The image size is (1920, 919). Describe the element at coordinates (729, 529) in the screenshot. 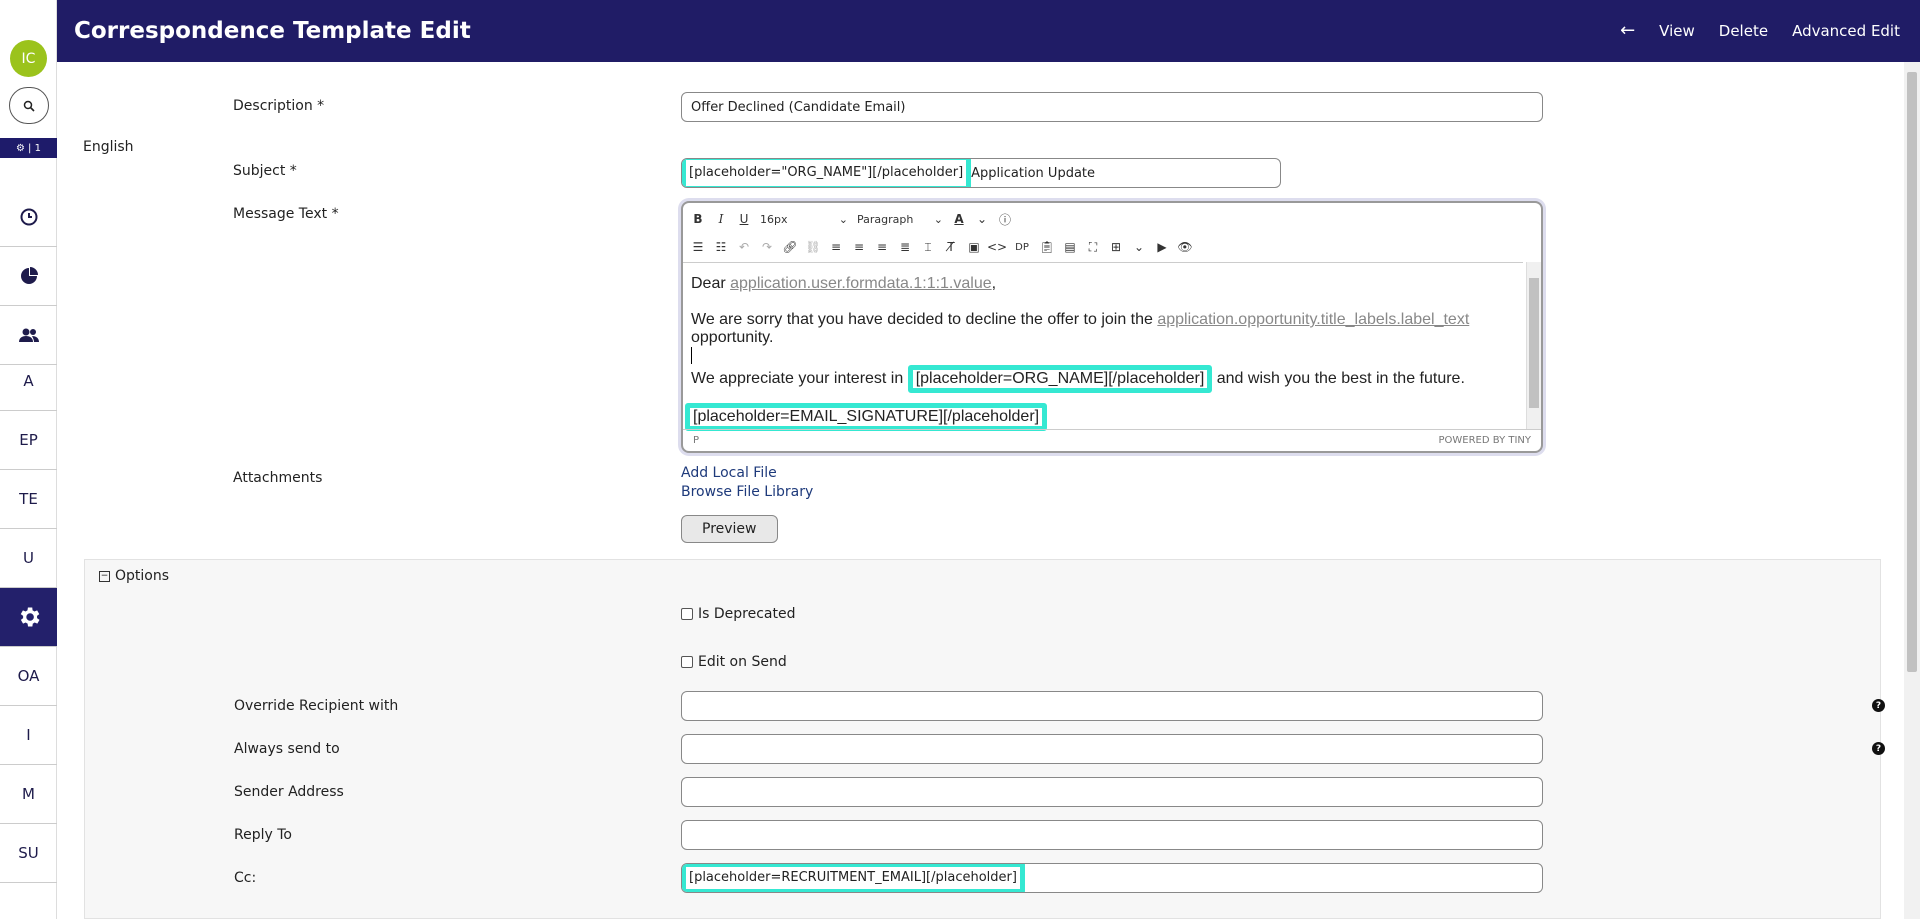

I see `preview-button: Preview` at that location.